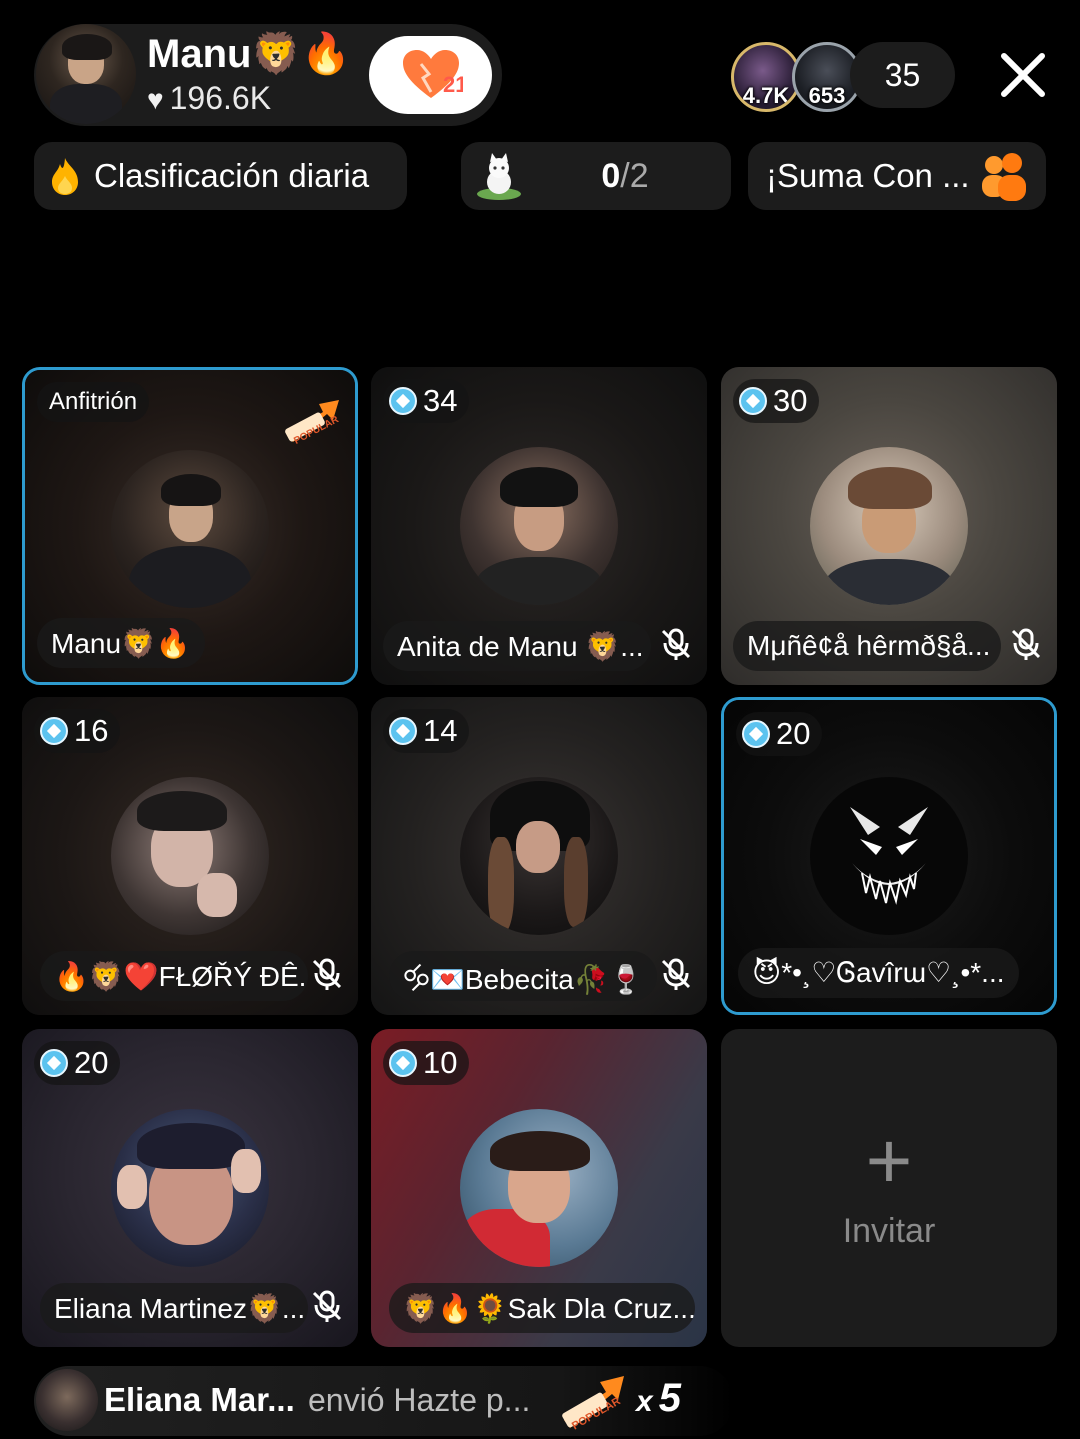  What do you see at coordinates (889, 1230) in the screenshot?
I see `invite-label: Invitar` at bounding box center [889, 1230].